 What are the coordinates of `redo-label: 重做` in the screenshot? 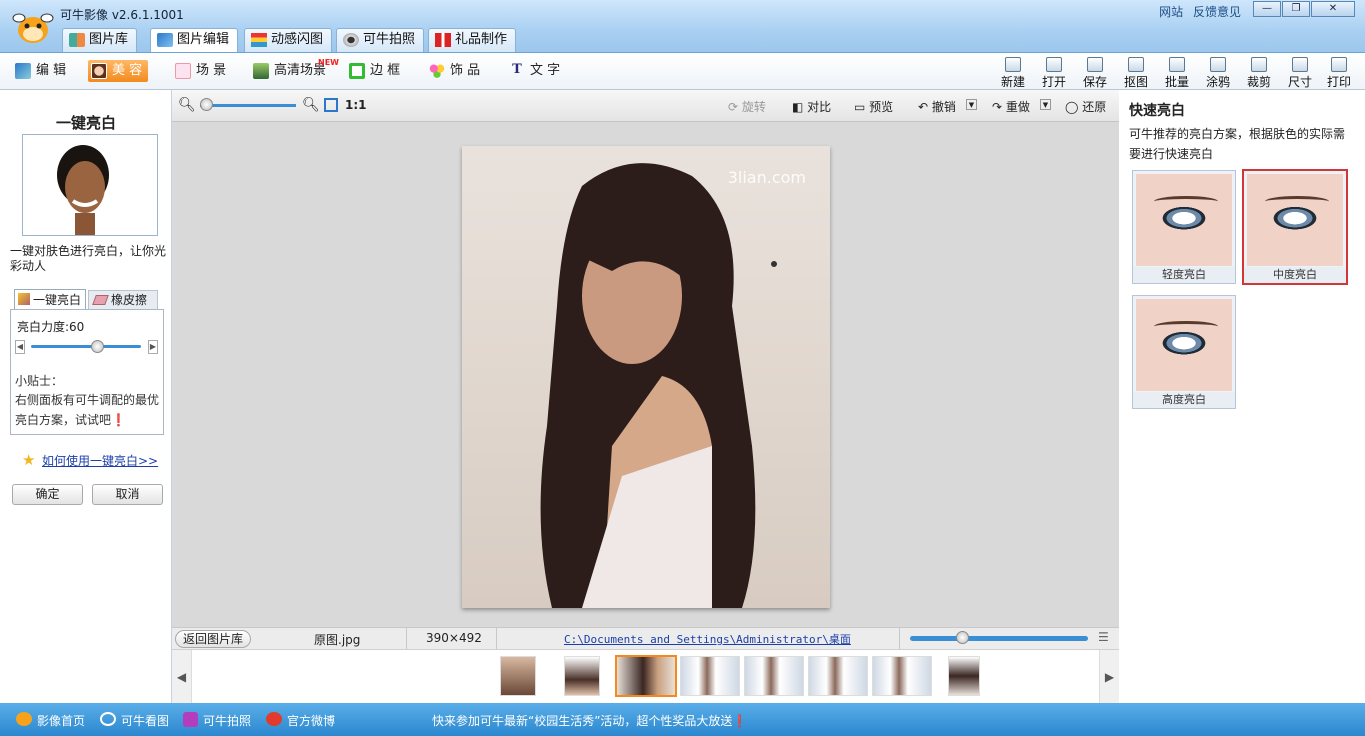 It's located at (1017, 107).